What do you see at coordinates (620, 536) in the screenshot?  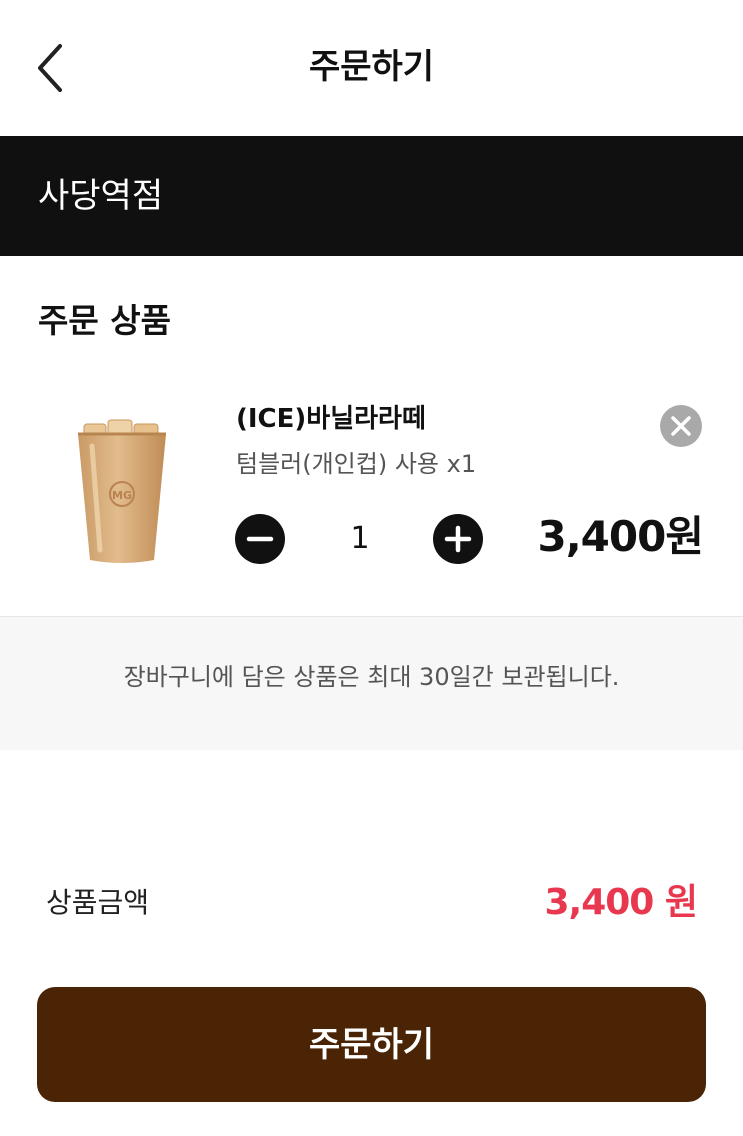 I see `item-price: 3,400원` at bounding box center [620, 536].